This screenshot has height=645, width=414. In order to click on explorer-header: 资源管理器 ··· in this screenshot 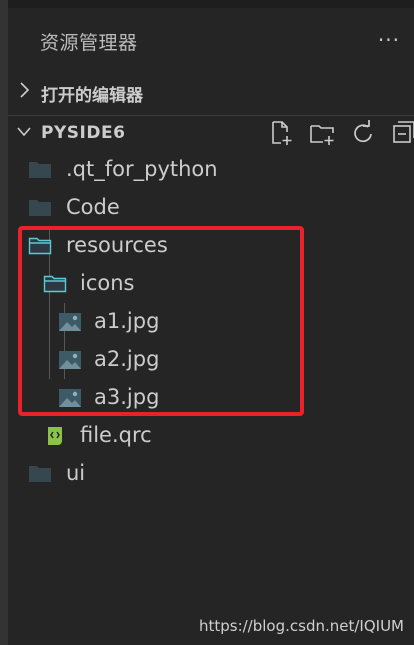, I will do `click(211, 40)`.